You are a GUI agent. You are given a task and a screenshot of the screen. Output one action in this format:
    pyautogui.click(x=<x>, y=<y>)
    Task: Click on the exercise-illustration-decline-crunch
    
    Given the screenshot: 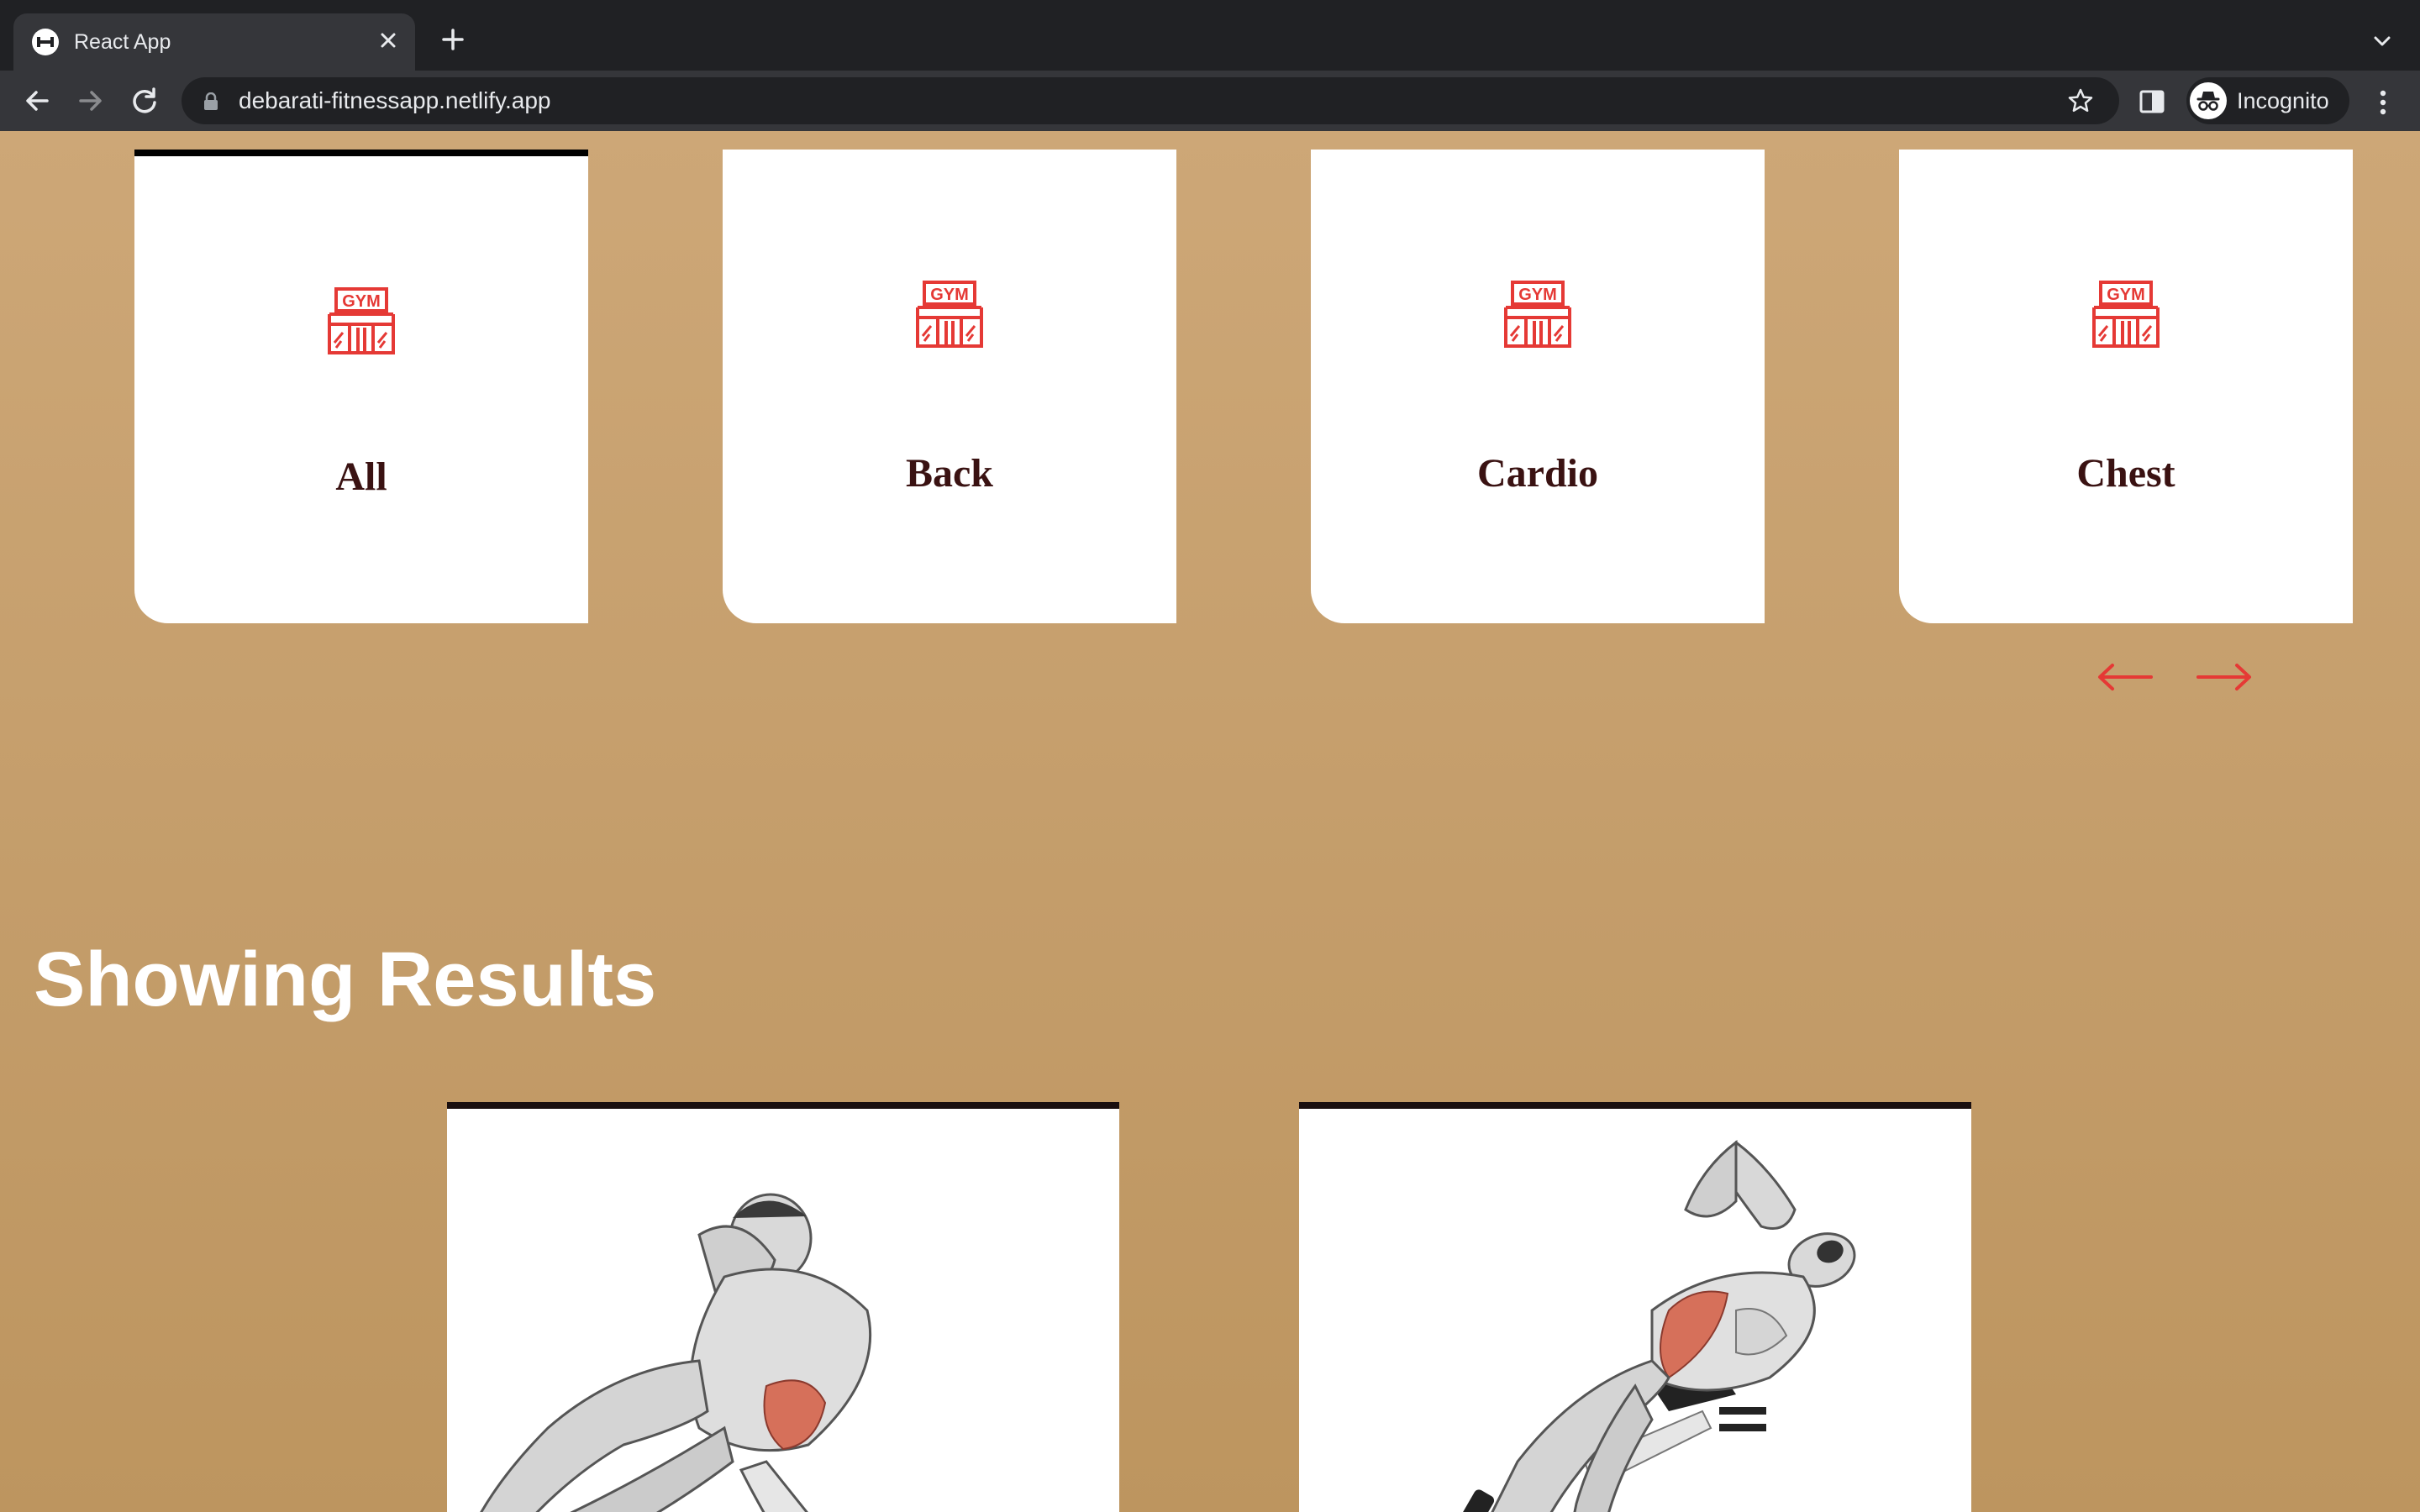 What is the action you would take?
    pyautogui.click(x=1658, y=1325)
    